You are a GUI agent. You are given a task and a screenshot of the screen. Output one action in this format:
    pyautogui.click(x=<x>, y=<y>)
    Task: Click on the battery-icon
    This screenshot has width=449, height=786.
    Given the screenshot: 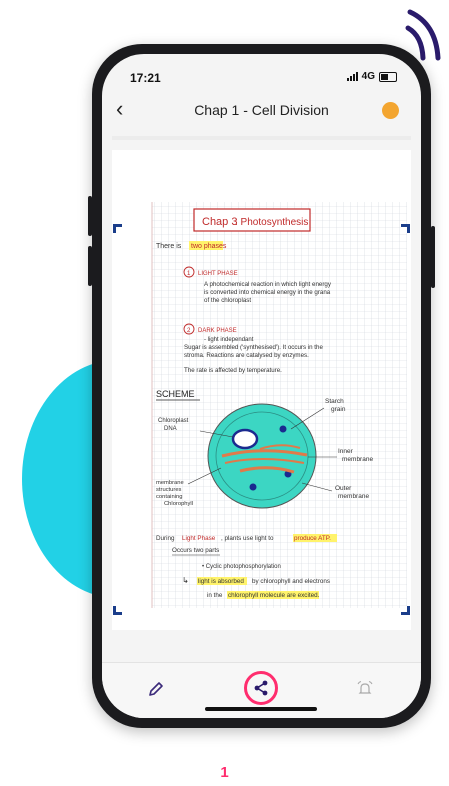 What is the action you would take?
    pyautogui.click(x=388, y=76)
    